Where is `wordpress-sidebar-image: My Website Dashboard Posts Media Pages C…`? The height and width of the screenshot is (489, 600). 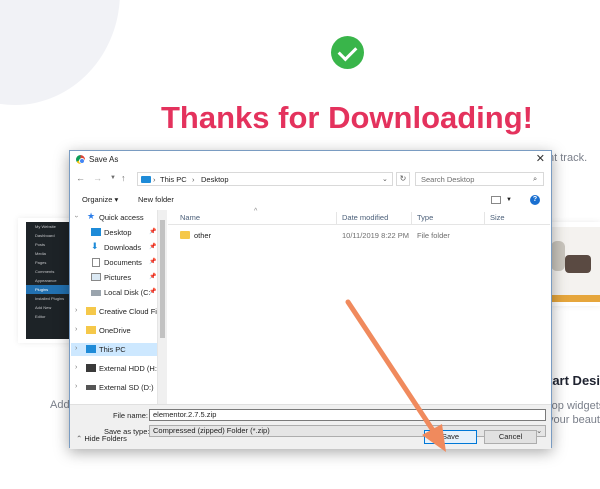
wordpress-sidebar-image: My Website Dashboard Posts Media Pages C… is located at coordinates (48, 280).